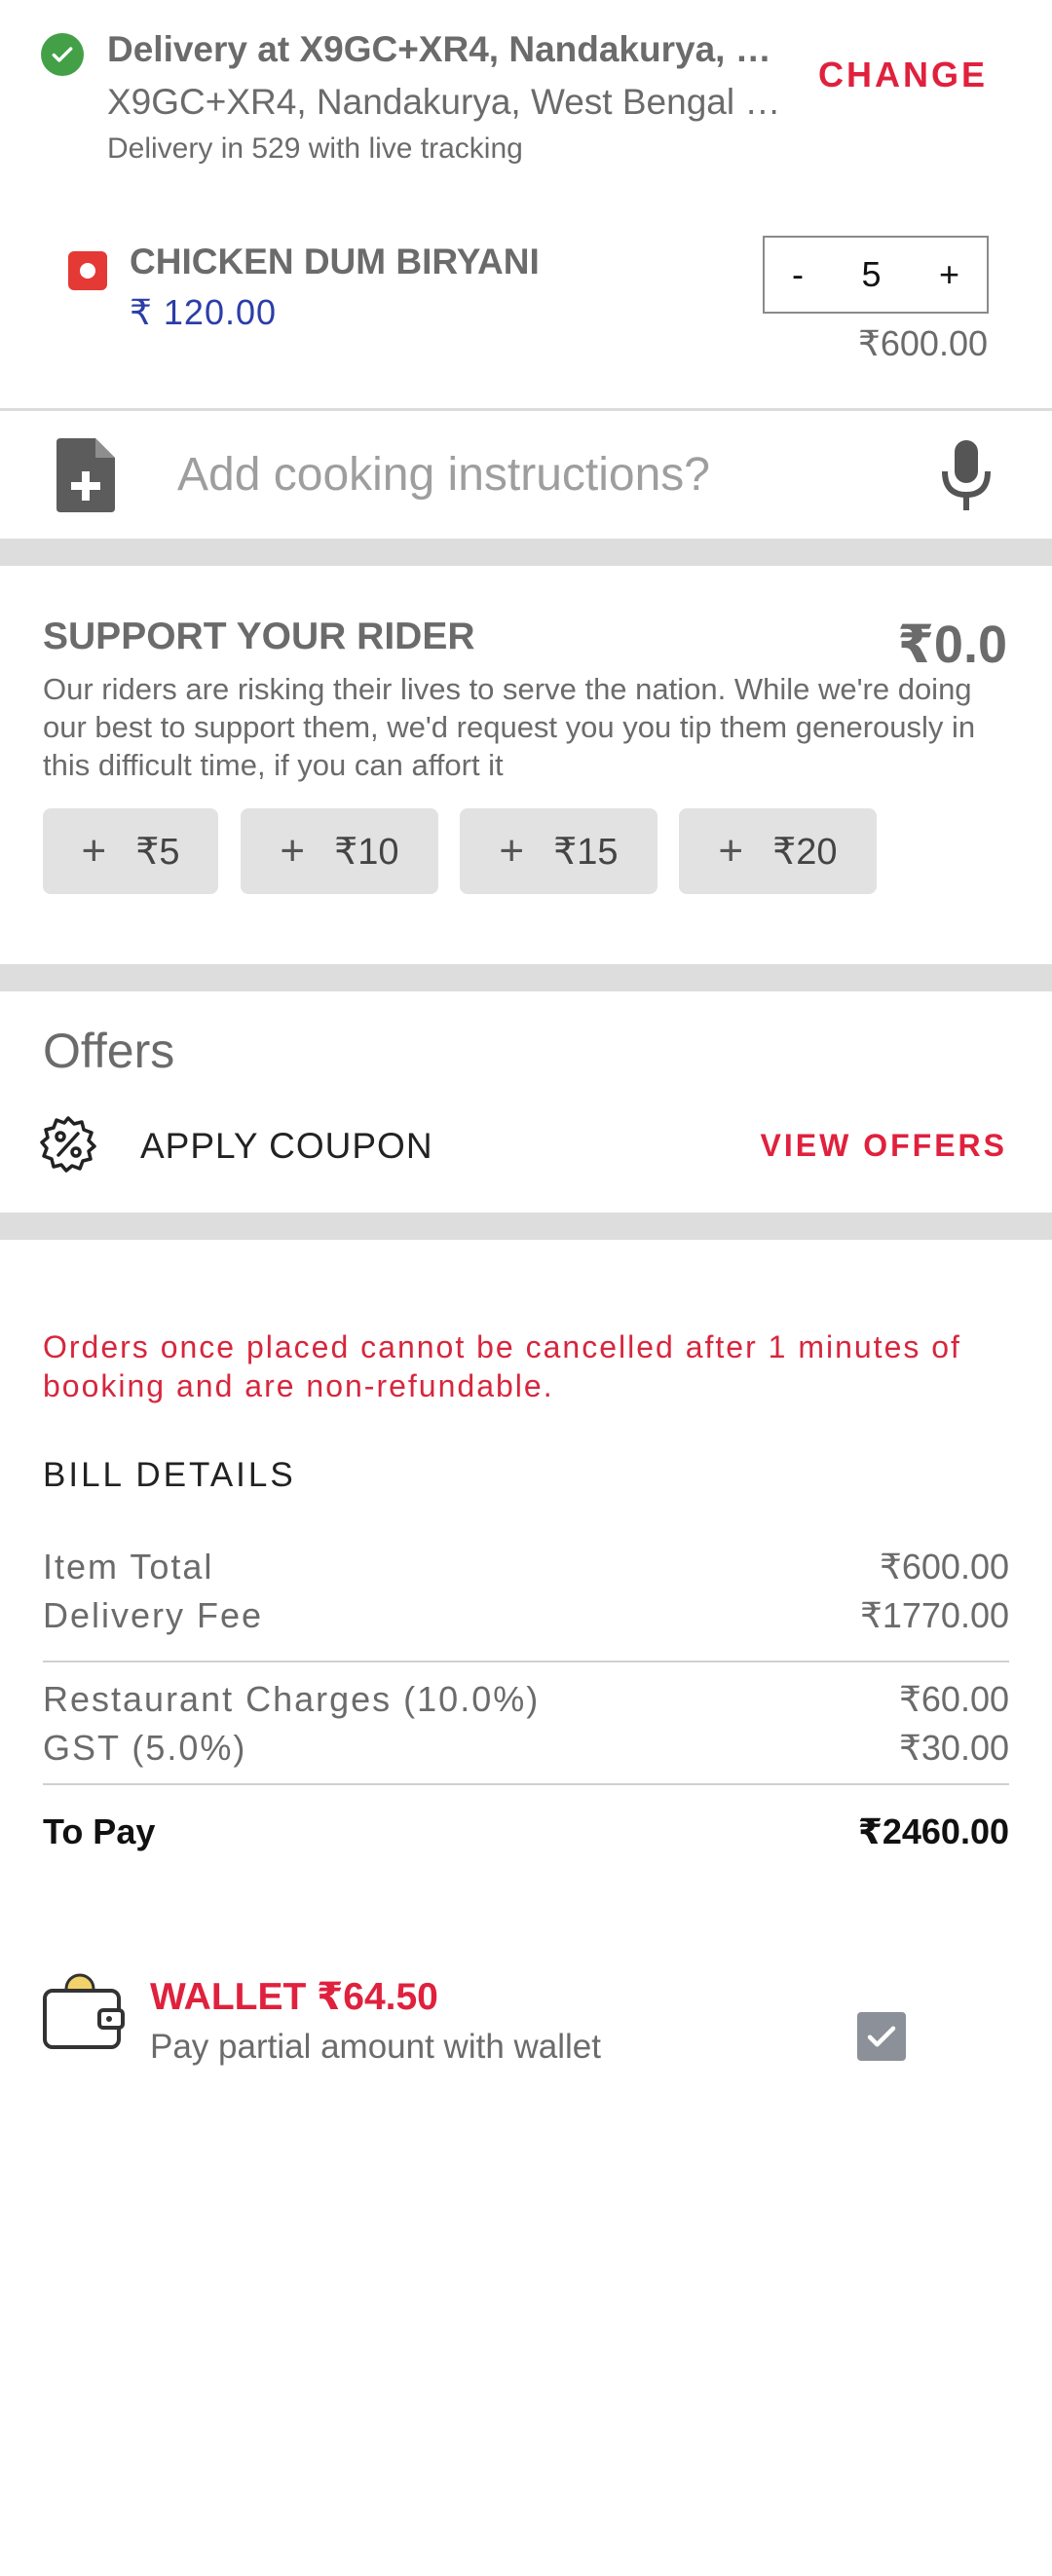 The width and height of the screenshot is (1052, 2576). I want to click on bill-value: ₹60.00, so click(954, 1699).